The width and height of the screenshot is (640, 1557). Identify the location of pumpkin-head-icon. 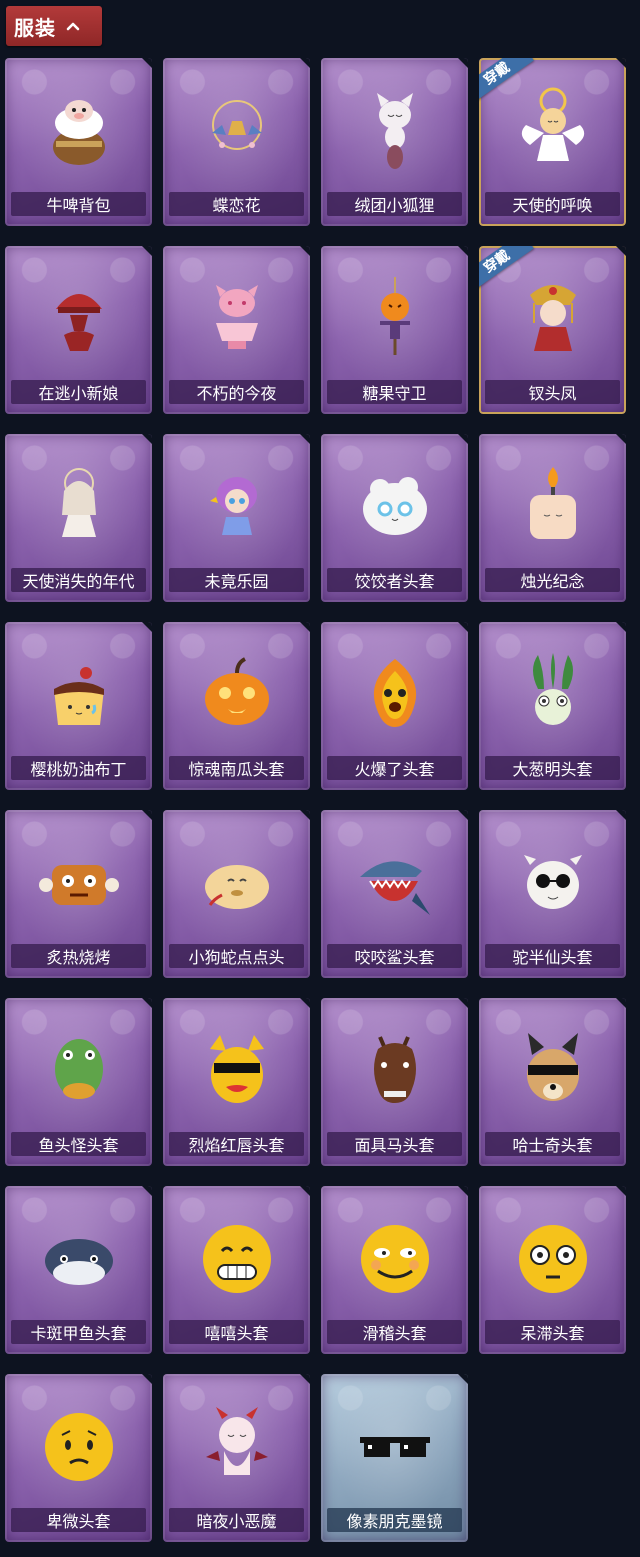
(236, 691).